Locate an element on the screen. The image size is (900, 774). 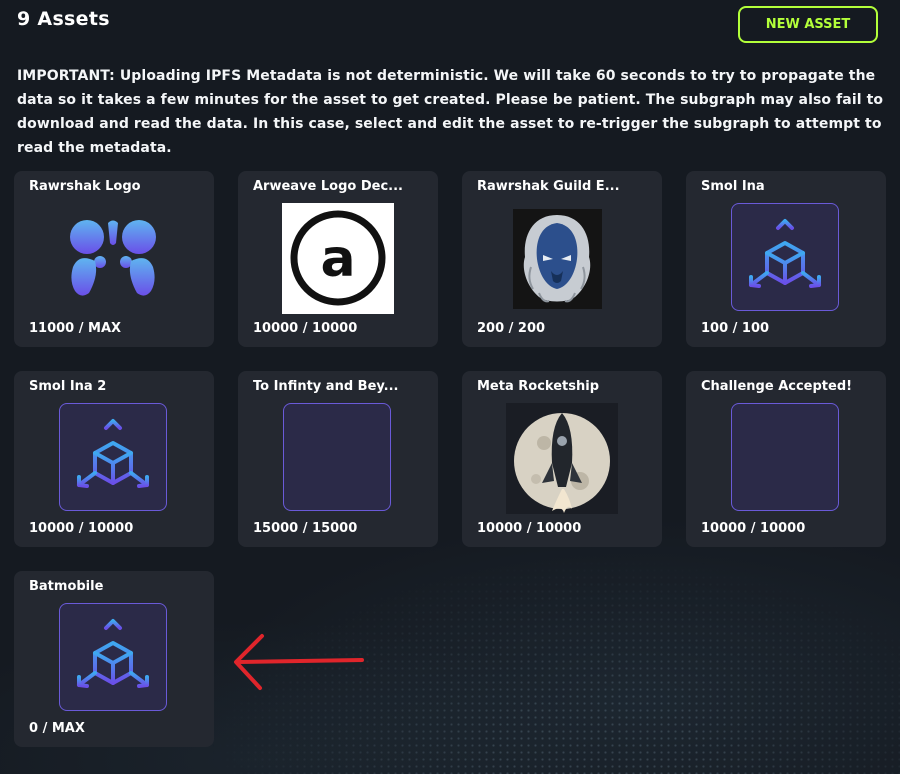
asset-card: Challenge Accepted! 10000 / 10000 is located at coordinates (786, 459).